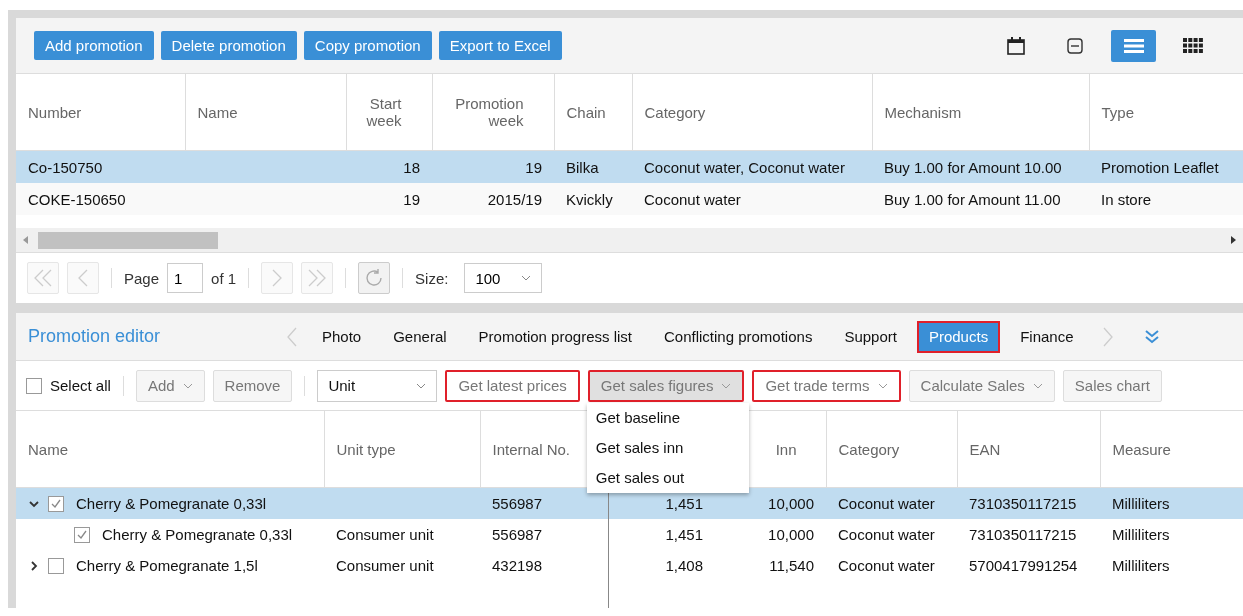 The width and height of the screenshot is (1243, 616). What do you see at coordinates (981, 385) in the screenshot?
I see `menu-button: Calculate Sales` at bounding box center [981, 385].